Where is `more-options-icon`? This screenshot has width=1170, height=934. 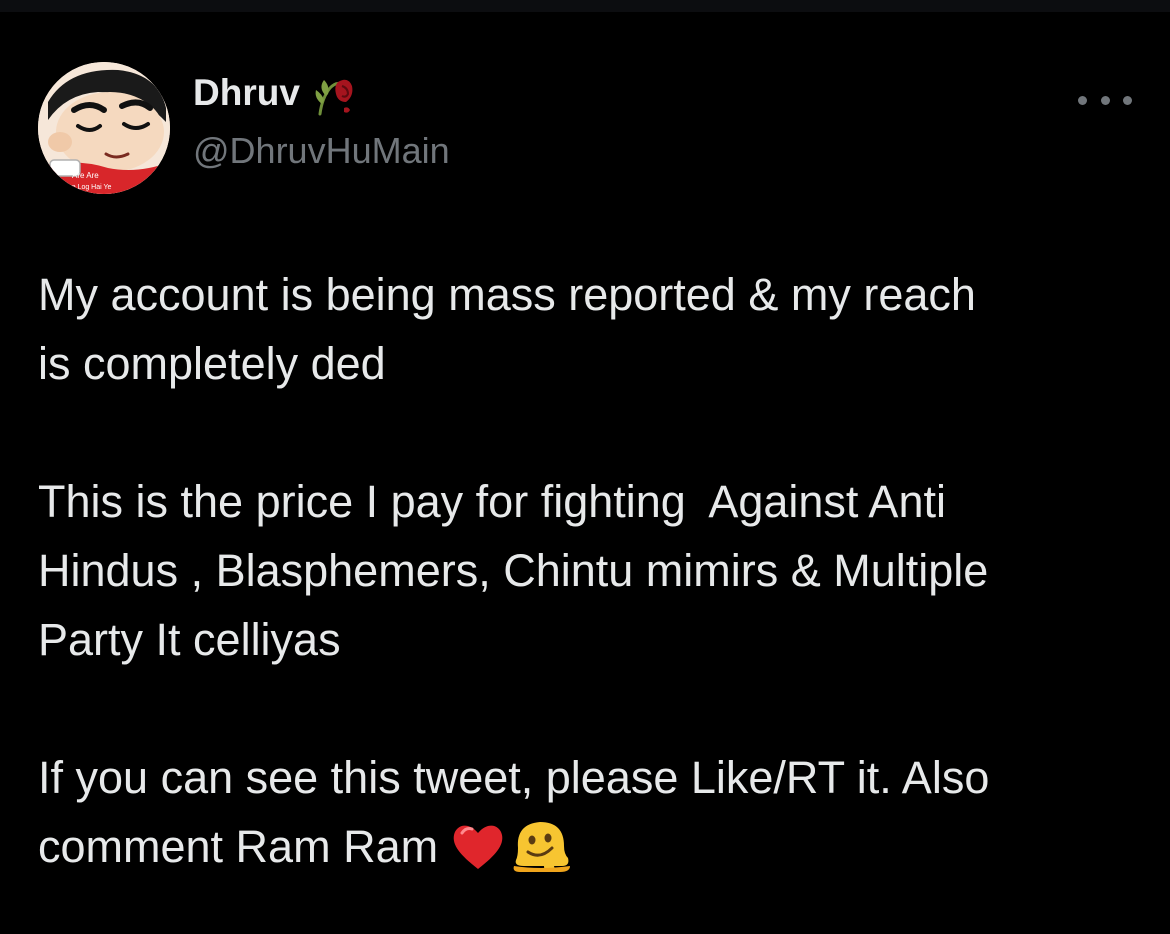
more-options-icon is located at coordinates (1105, 100).